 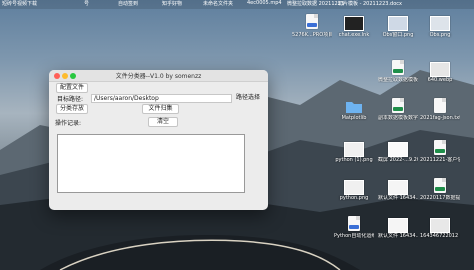 What do you see at coordinates (354, 35) in the screenshot?
I see `file-name: chat.exe.lnk` at bounding box center [354, 35].